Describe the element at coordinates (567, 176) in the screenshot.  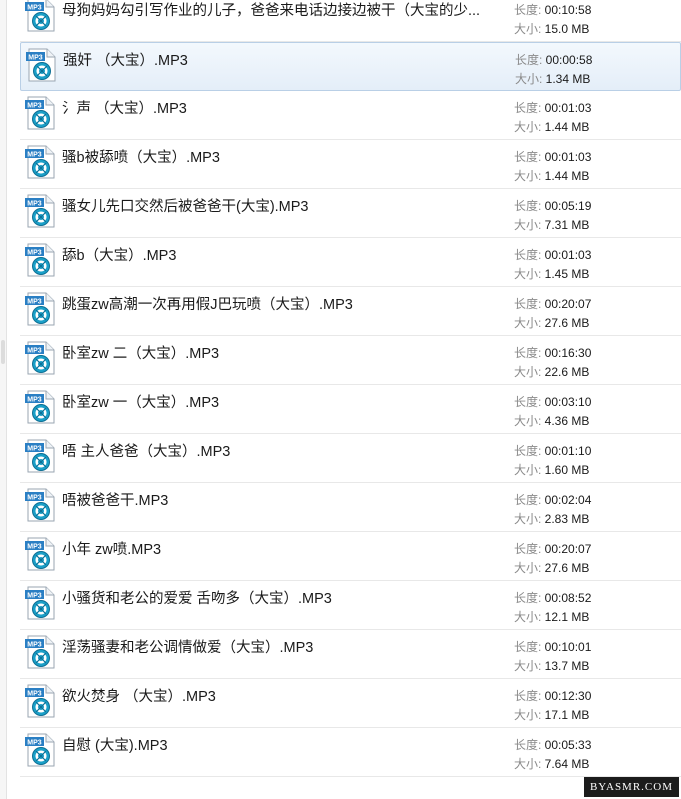
I see `file-size: 1.44 MB` at that location.